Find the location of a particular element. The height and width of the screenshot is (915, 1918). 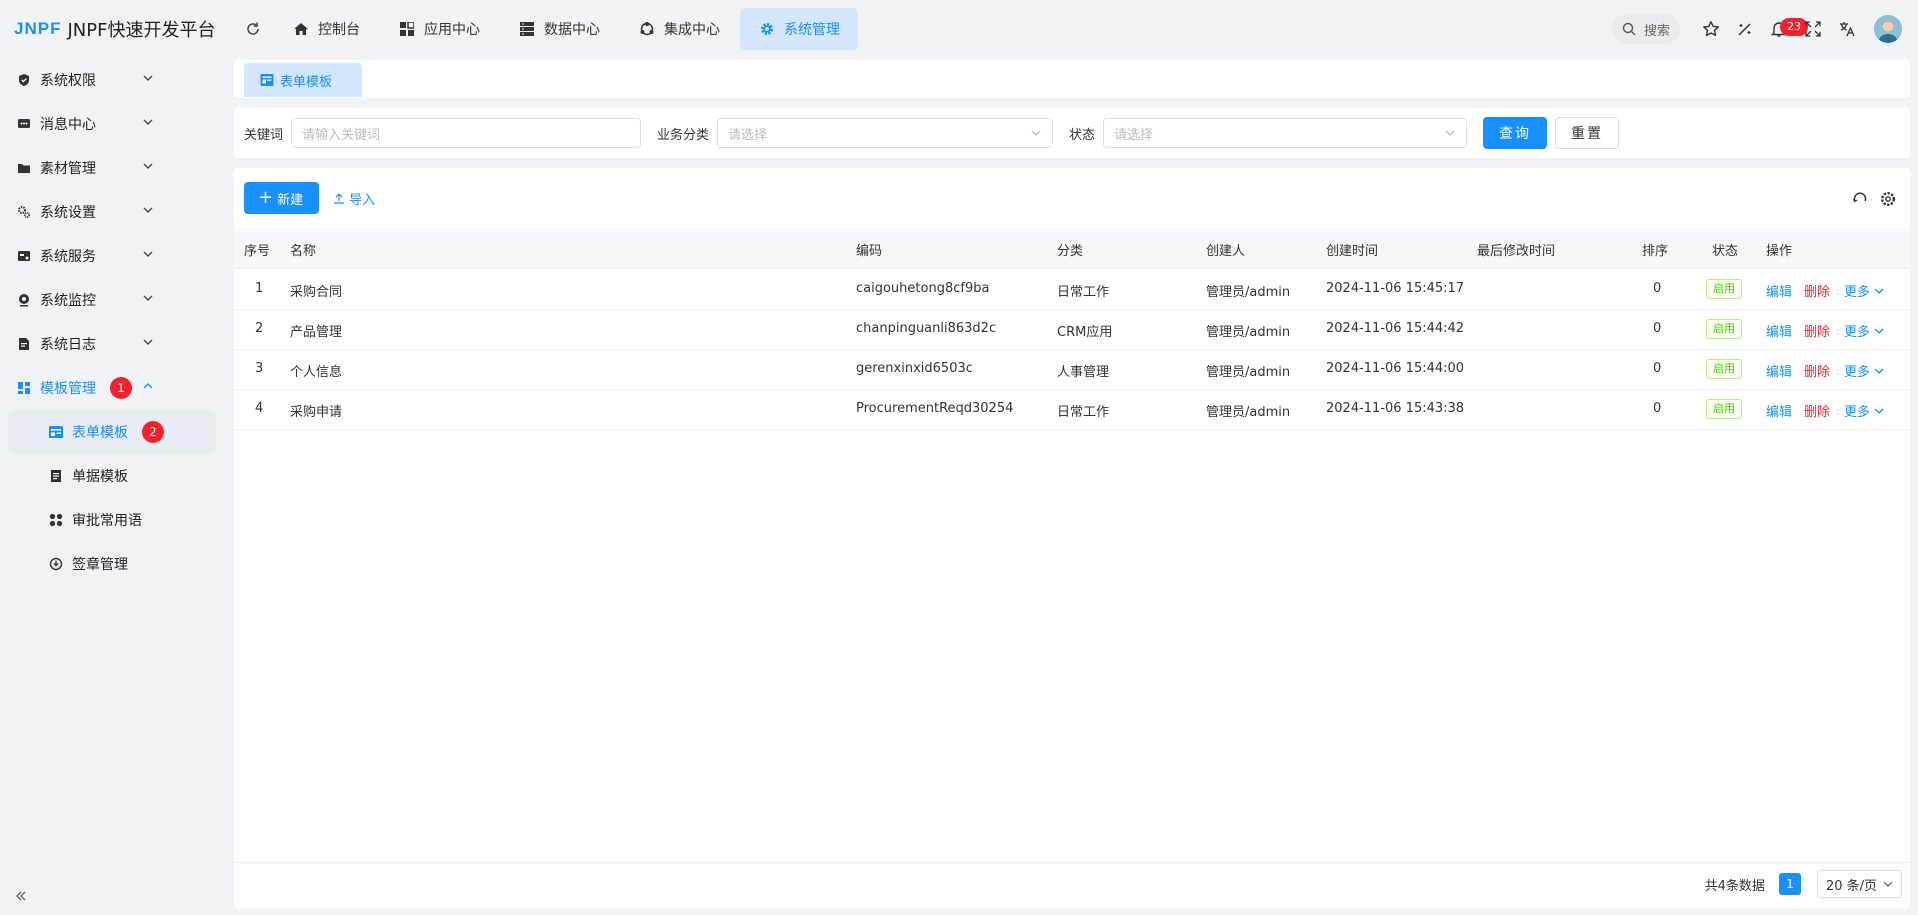

sidebar-item-templates: 模板管理 1 is located at coordinates (113, 388).